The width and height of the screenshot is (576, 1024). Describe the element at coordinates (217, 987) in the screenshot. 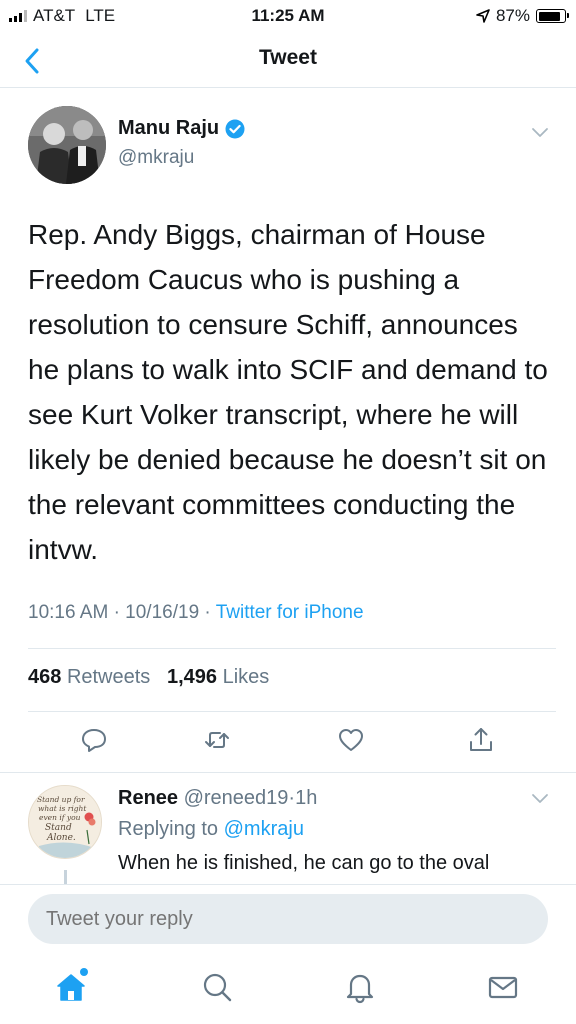

I see `search-icon` at that location.